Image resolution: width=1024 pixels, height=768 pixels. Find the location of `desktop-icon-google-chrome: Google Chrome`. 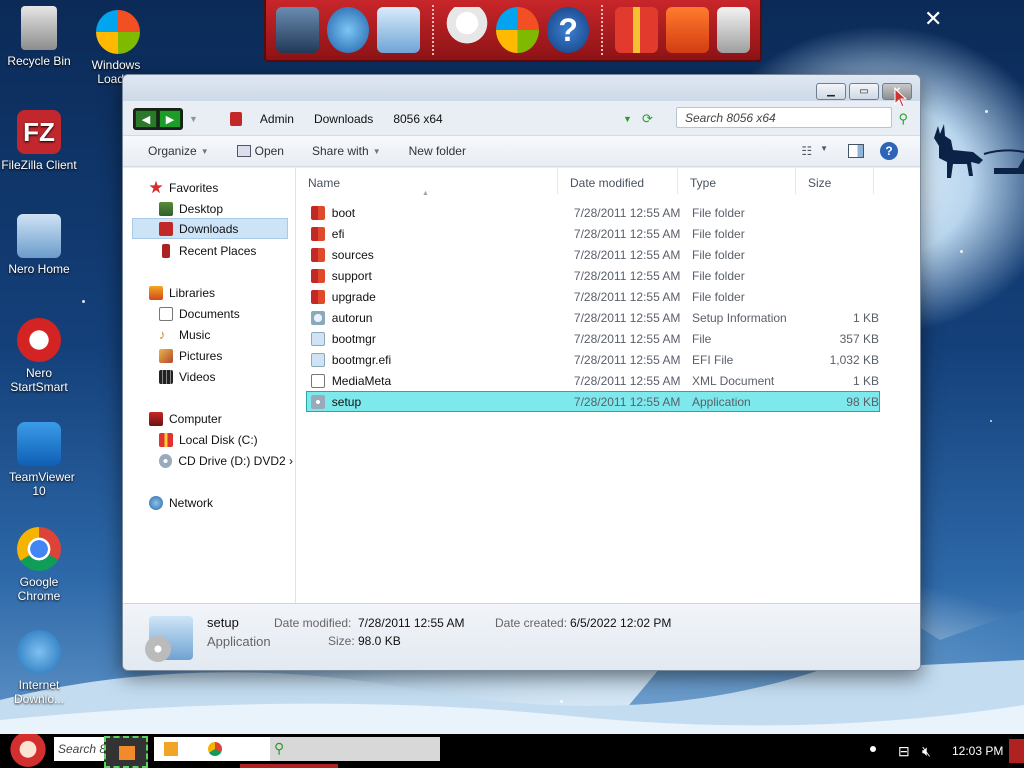

desktop-icon-google-chrome: Google Chrome is located at coordinates (39, 565).